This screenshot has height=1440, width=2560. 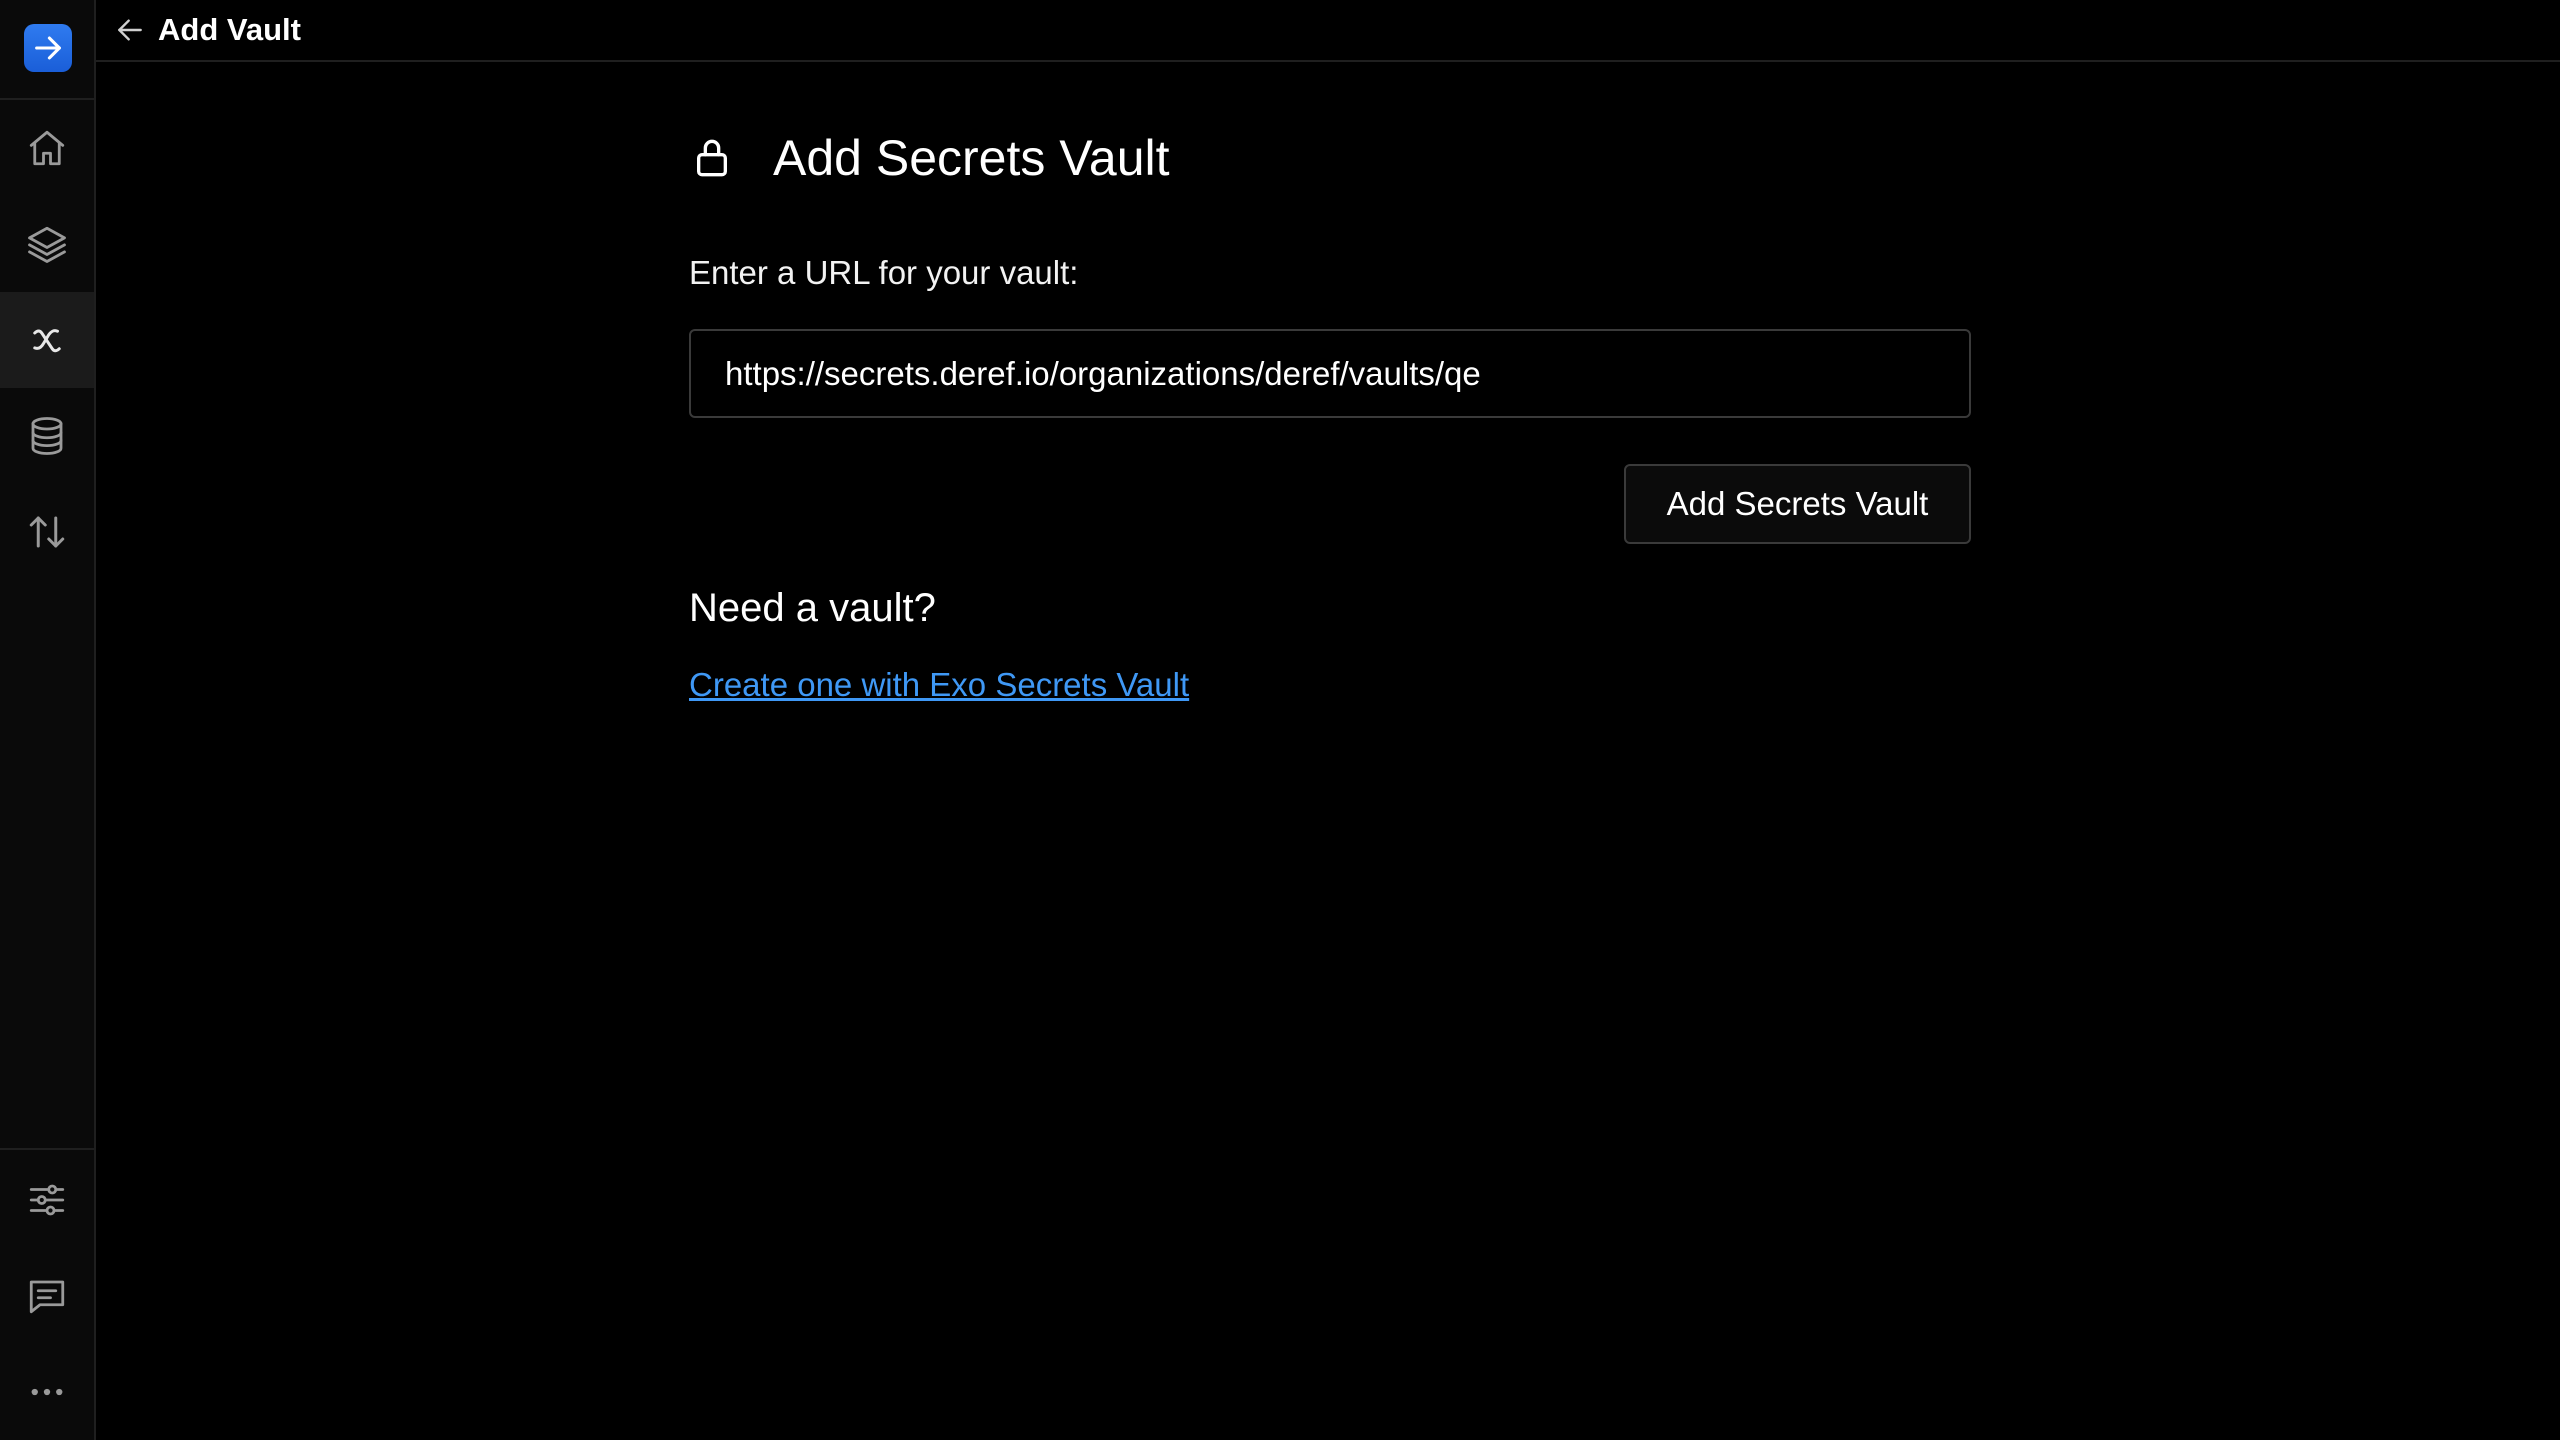 I want to click on sidebar-item-feedback, so click(x=47, y=1296).